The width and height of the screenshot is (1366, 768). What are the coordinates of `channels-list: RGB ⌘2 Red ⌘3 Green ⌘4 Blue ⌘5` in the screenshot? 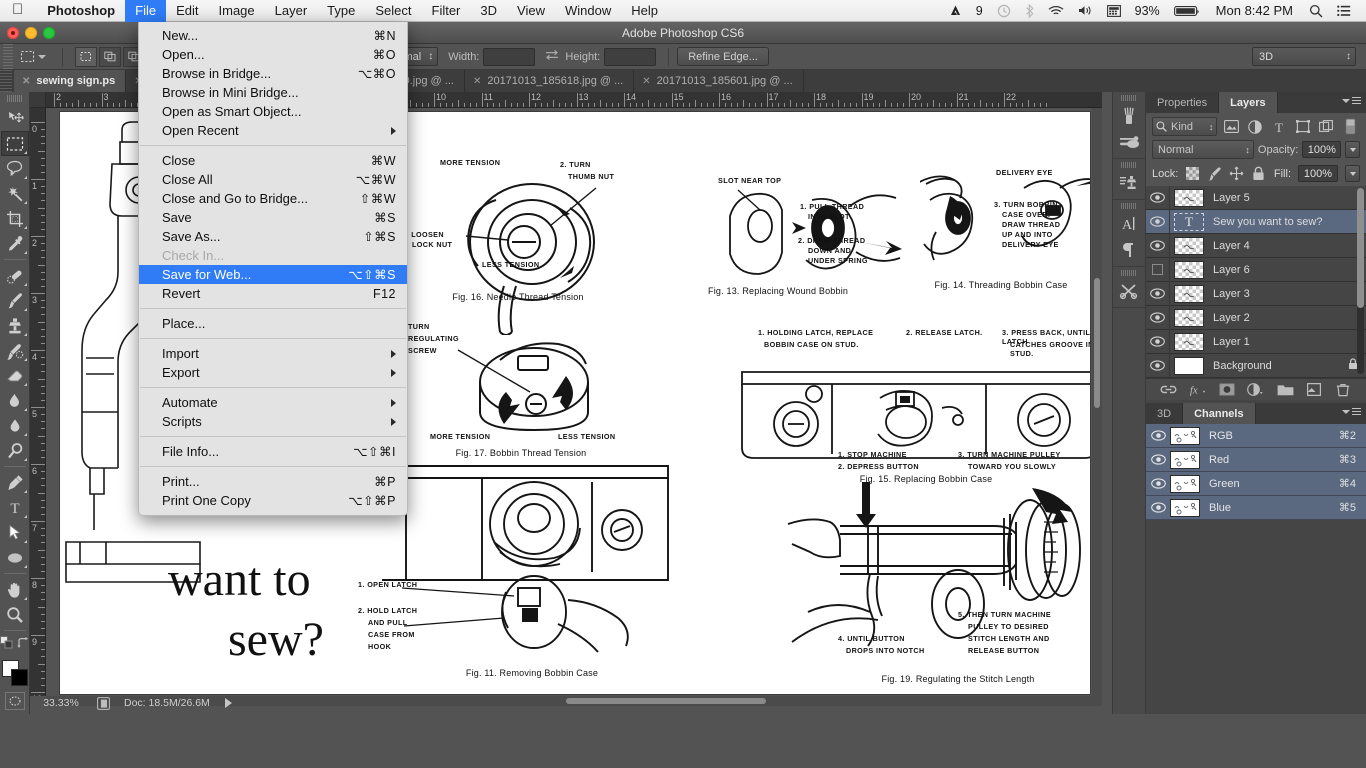 It's located at (1256, 472).